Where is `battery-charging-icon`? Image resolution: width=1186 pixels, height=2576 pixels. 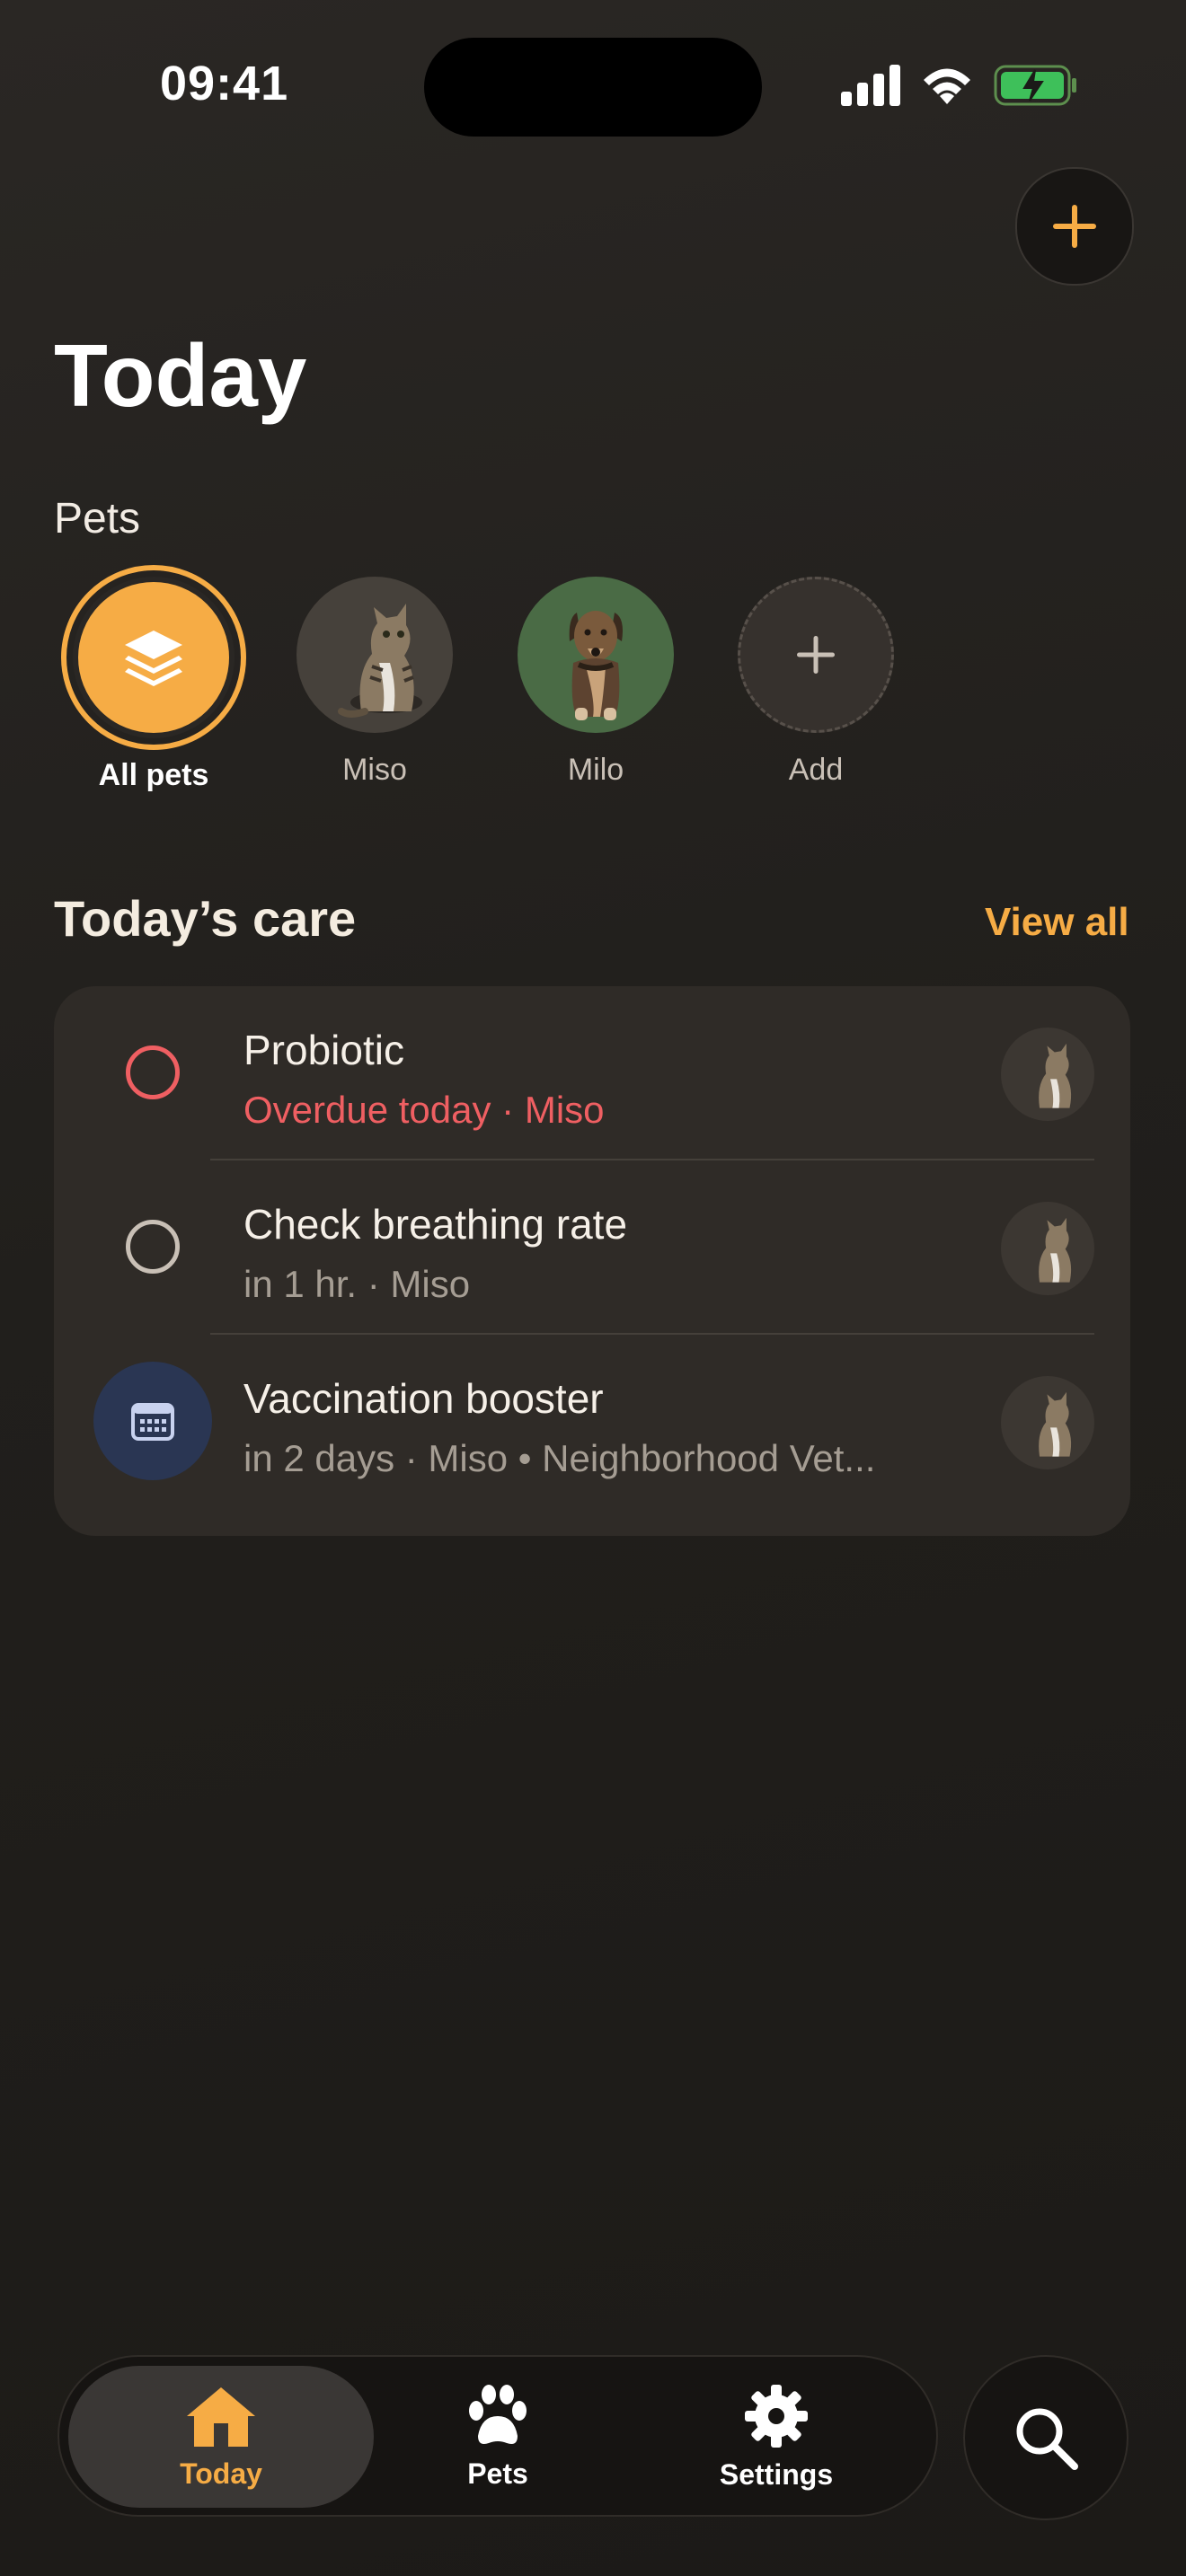
battery-charging-icon is located at coordinates (1035, 85).